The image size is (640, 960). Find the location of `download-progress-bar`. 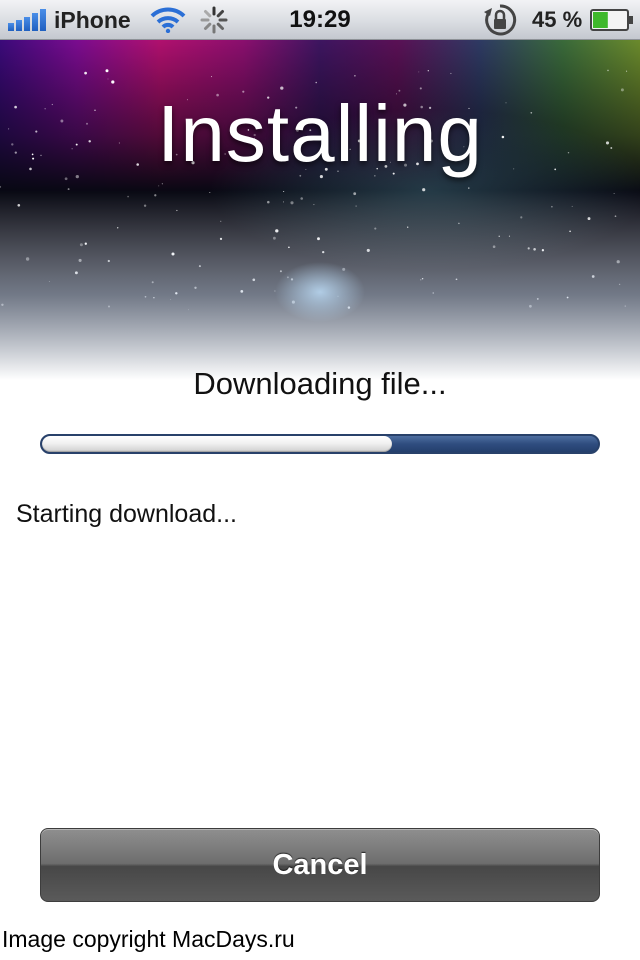

download-progress-bar is located at coordinates (320, 444).